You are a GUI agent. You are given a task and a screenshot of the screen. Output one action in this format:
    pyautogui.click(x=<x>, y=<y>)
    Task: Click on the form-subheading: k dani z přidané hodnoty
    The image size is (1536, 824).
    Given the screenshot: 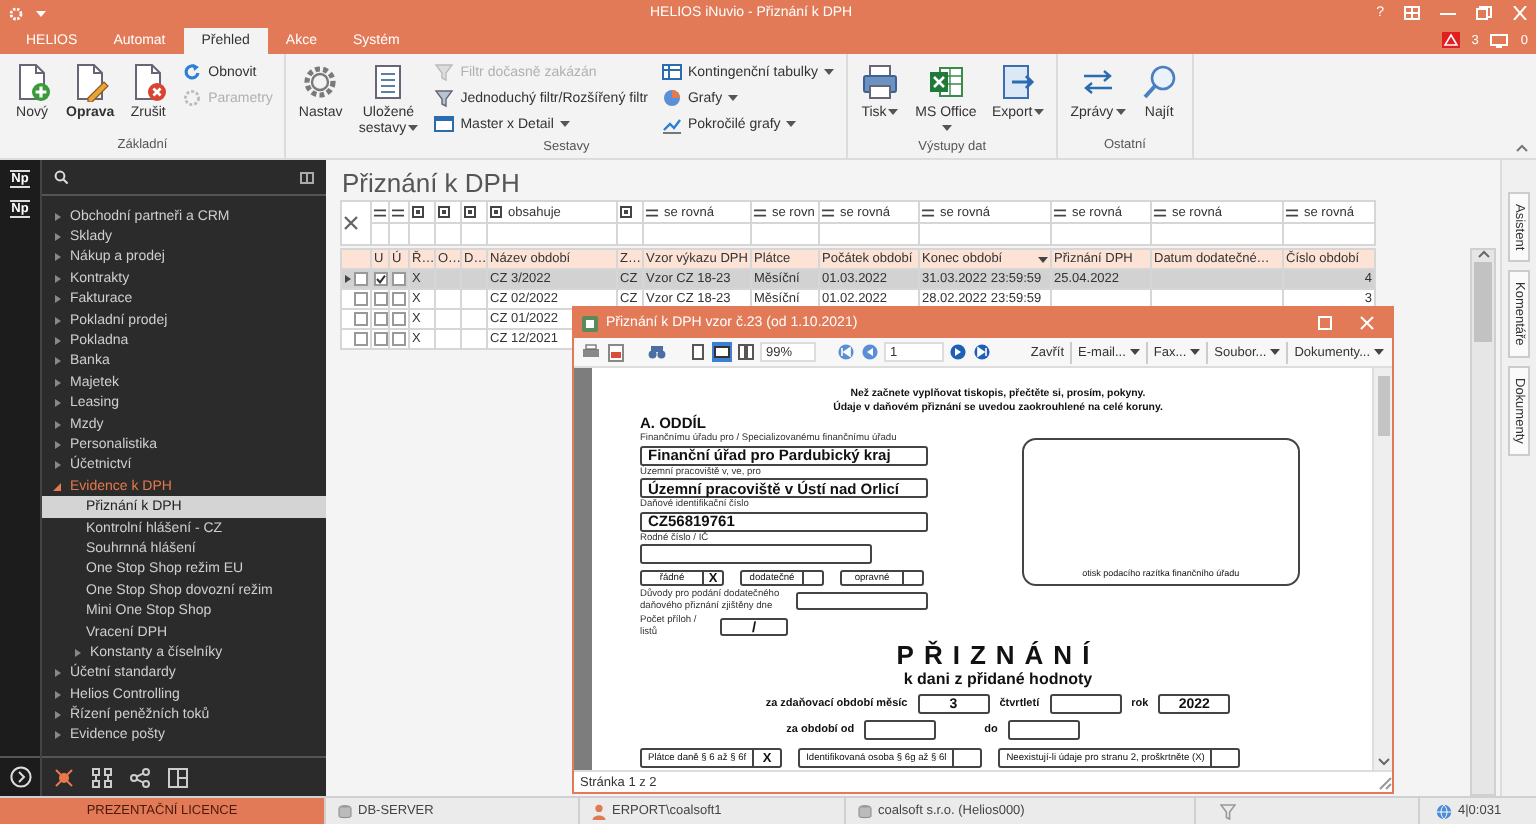 What is the action you would take?
    pyautogui.click(x=998, y=679)
    